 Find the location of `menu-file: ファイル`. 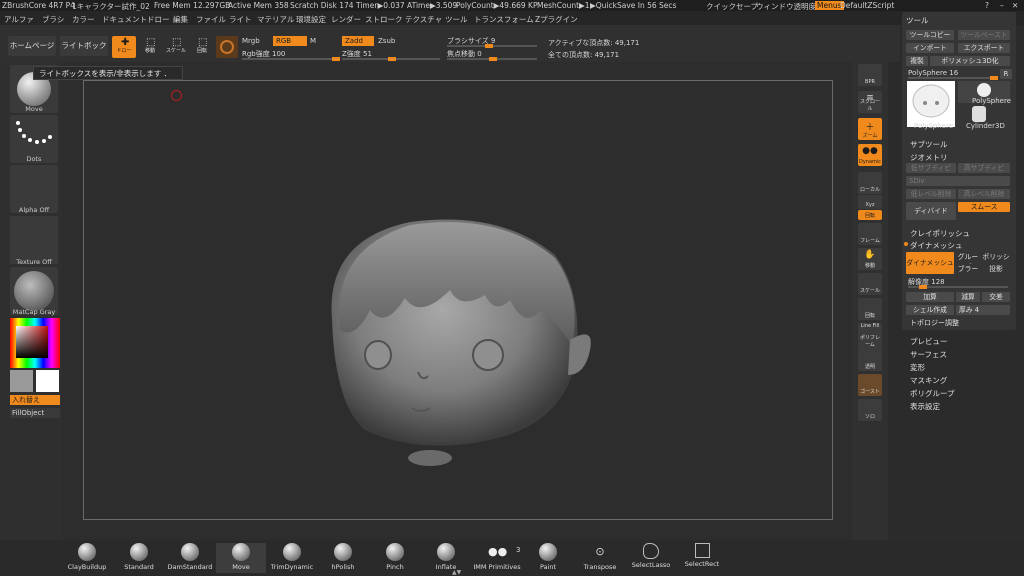

menu-file: ファイル is located at coordinates (211, 19).